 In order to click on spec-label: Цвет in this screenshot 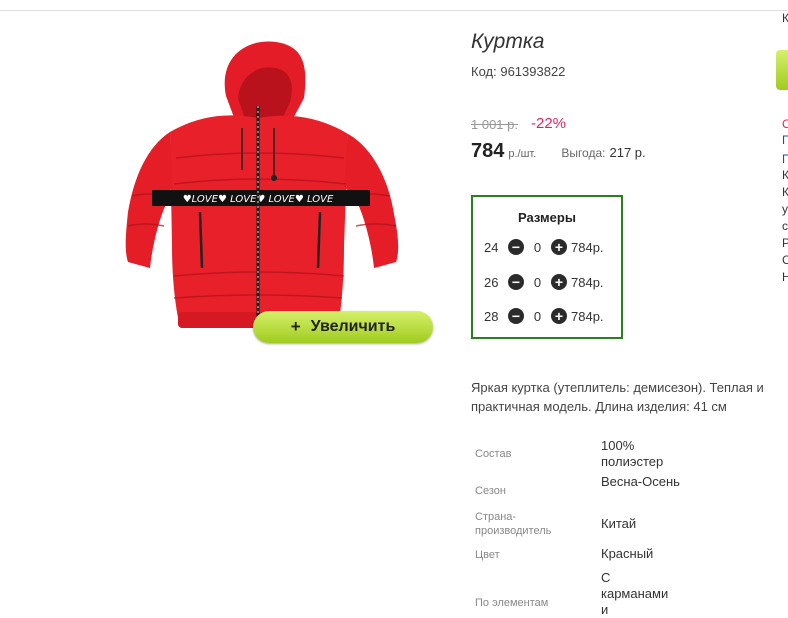, I will do `click(487, 555)`.